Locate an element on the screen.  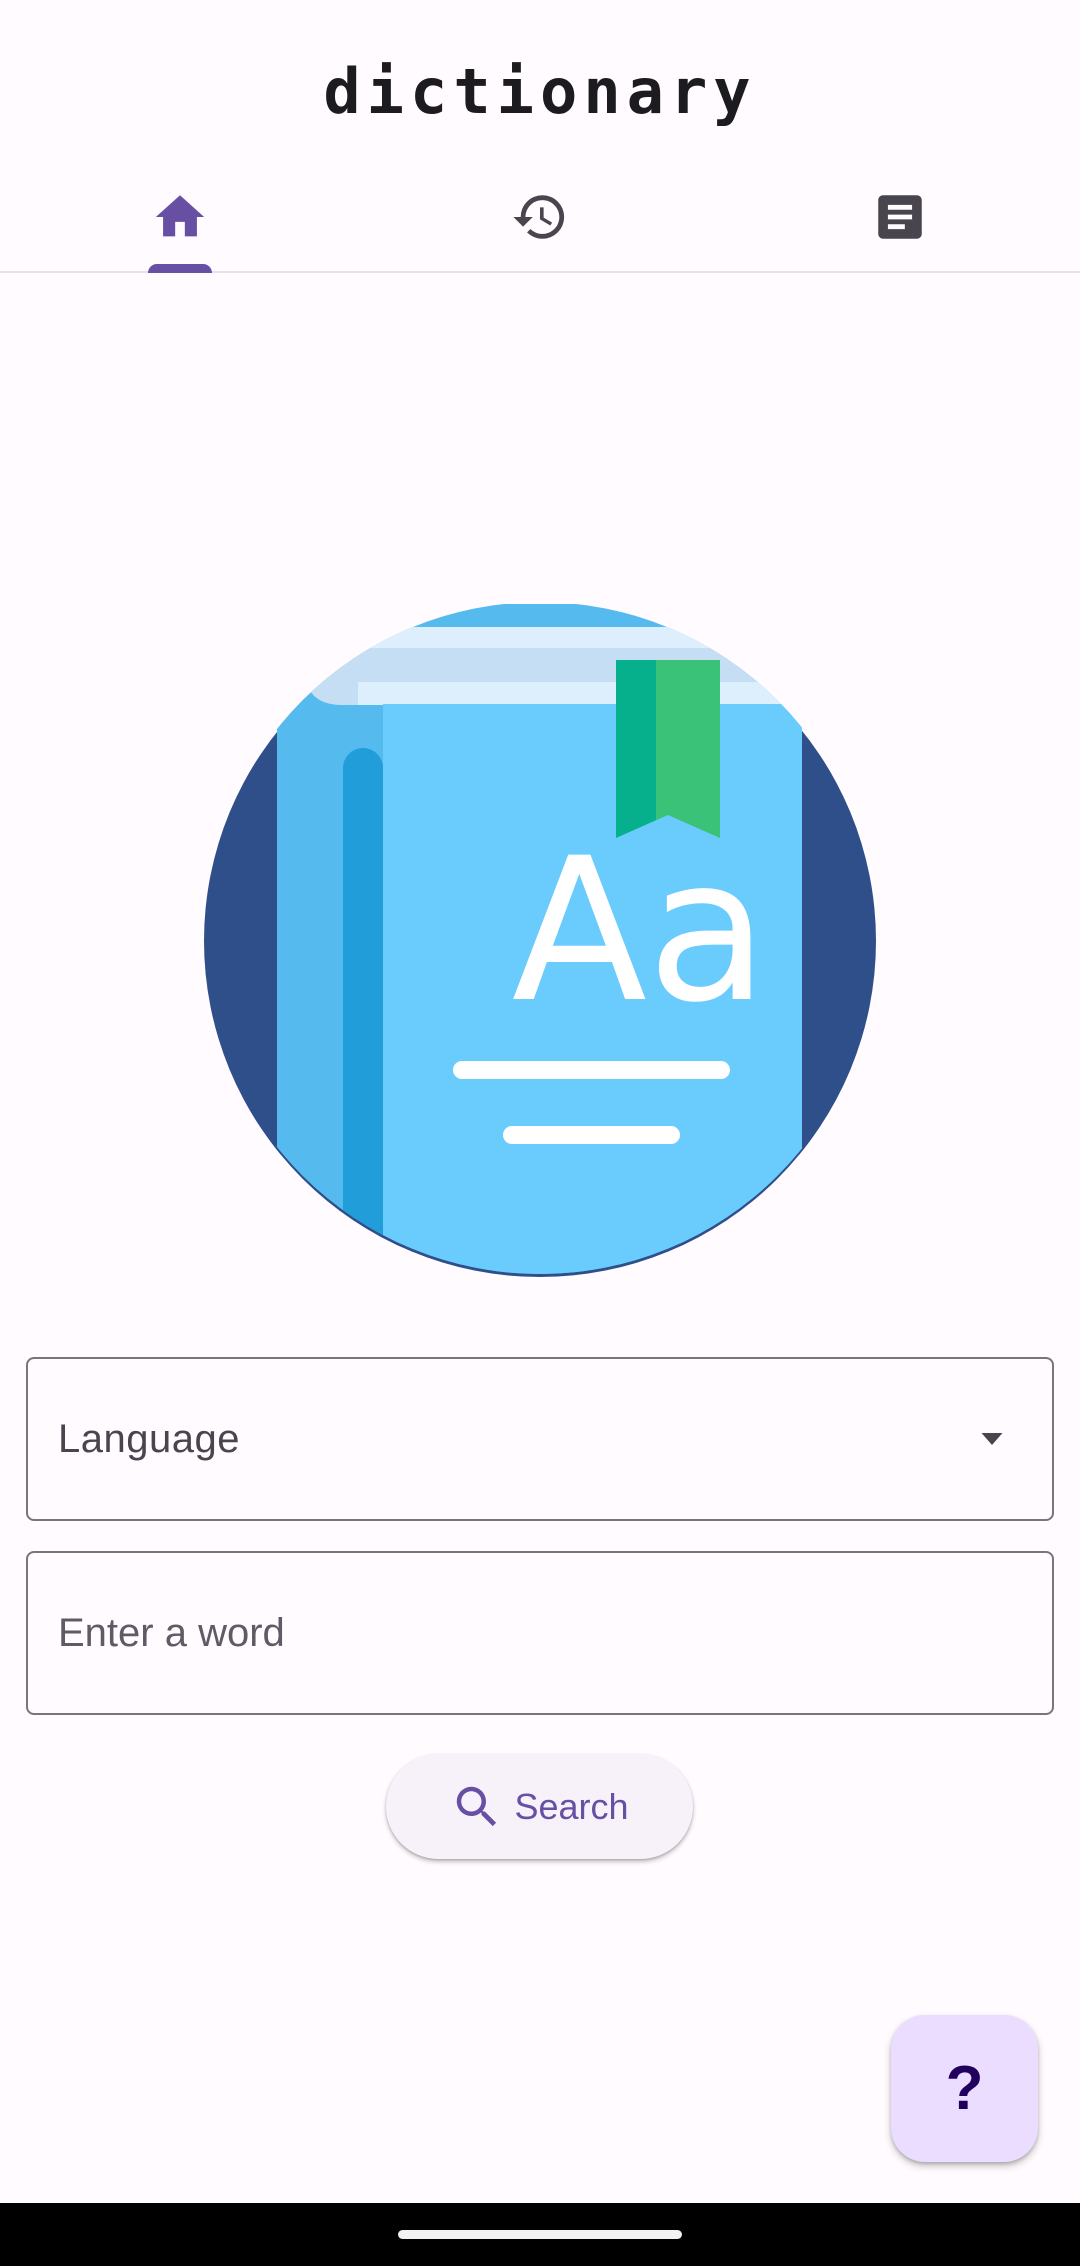
tab-bar is located at coordinates (540, 217).